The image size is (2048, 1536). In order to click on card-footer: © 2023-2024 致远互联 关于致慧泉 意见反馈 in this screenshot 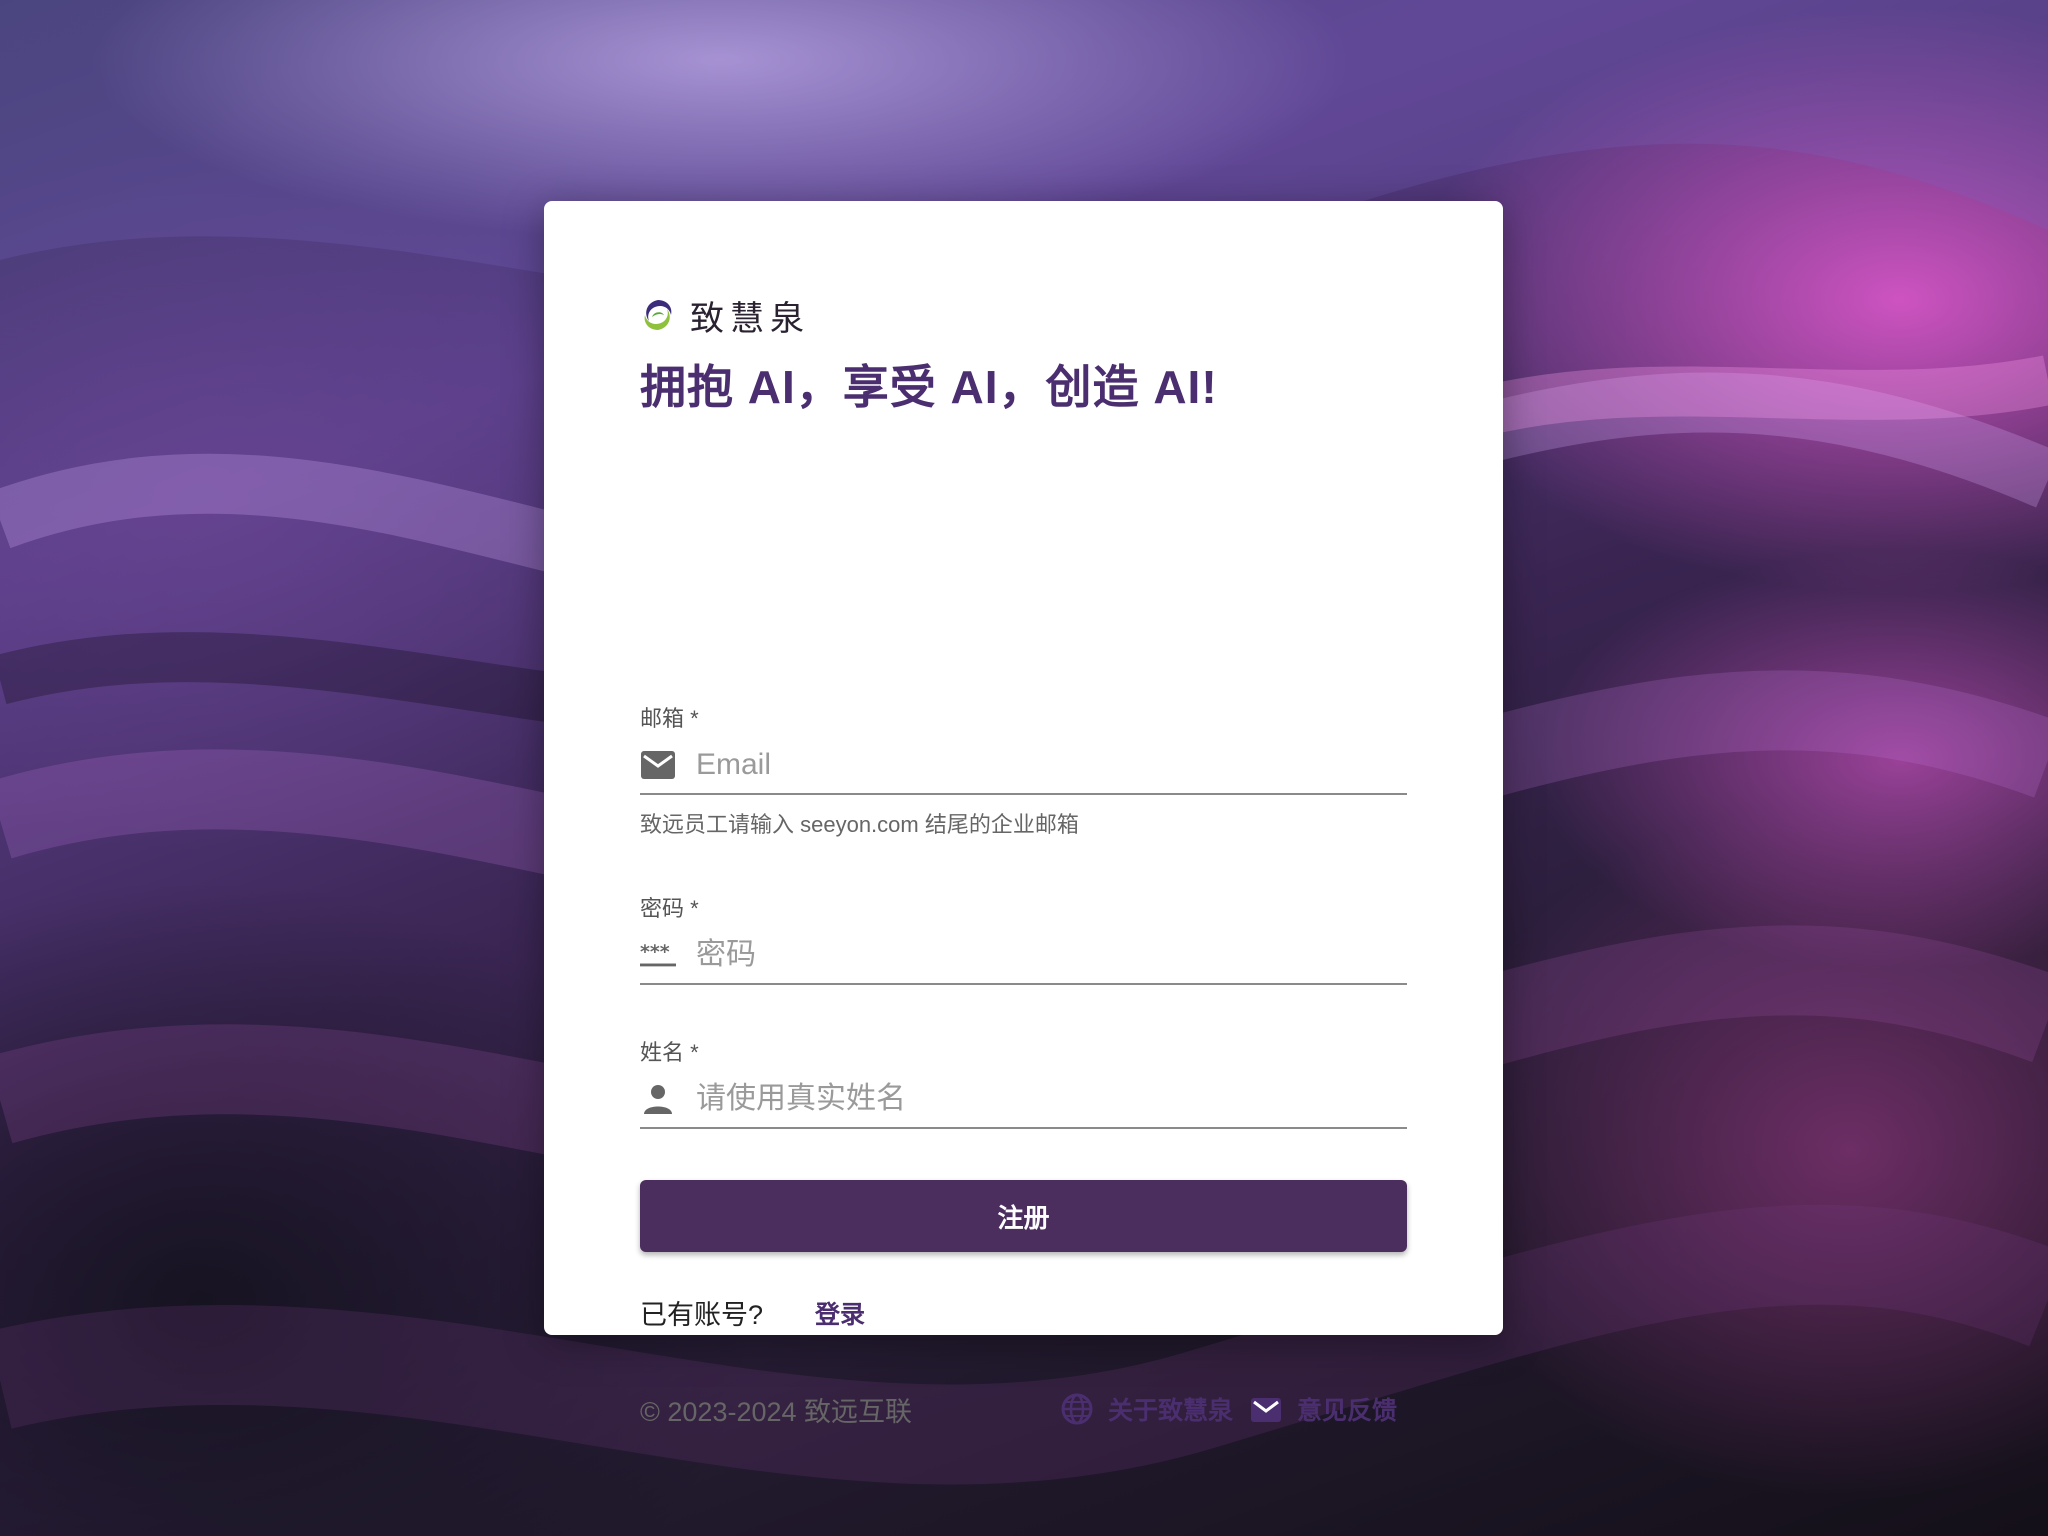, I will do `click(1023, 1409)`.